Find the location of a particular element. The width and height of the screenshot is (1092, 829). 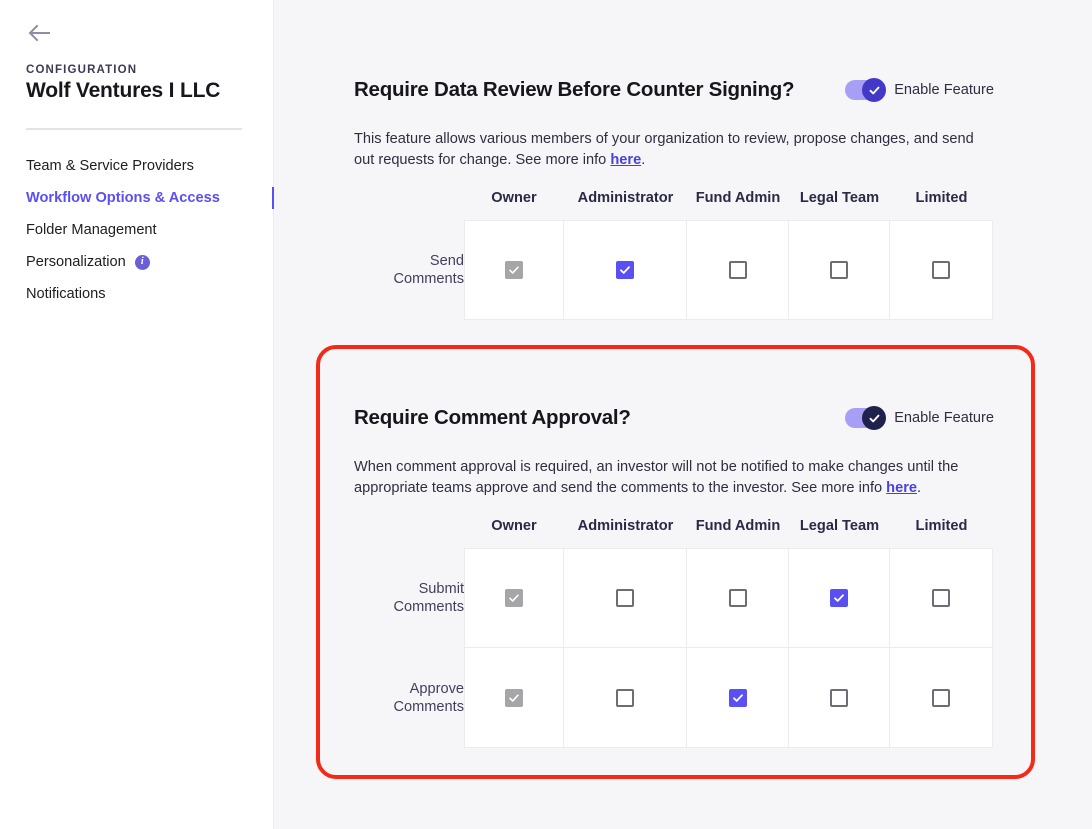

sidebar-item-label: Team & Service Providers is located at coordinates (110, 166).